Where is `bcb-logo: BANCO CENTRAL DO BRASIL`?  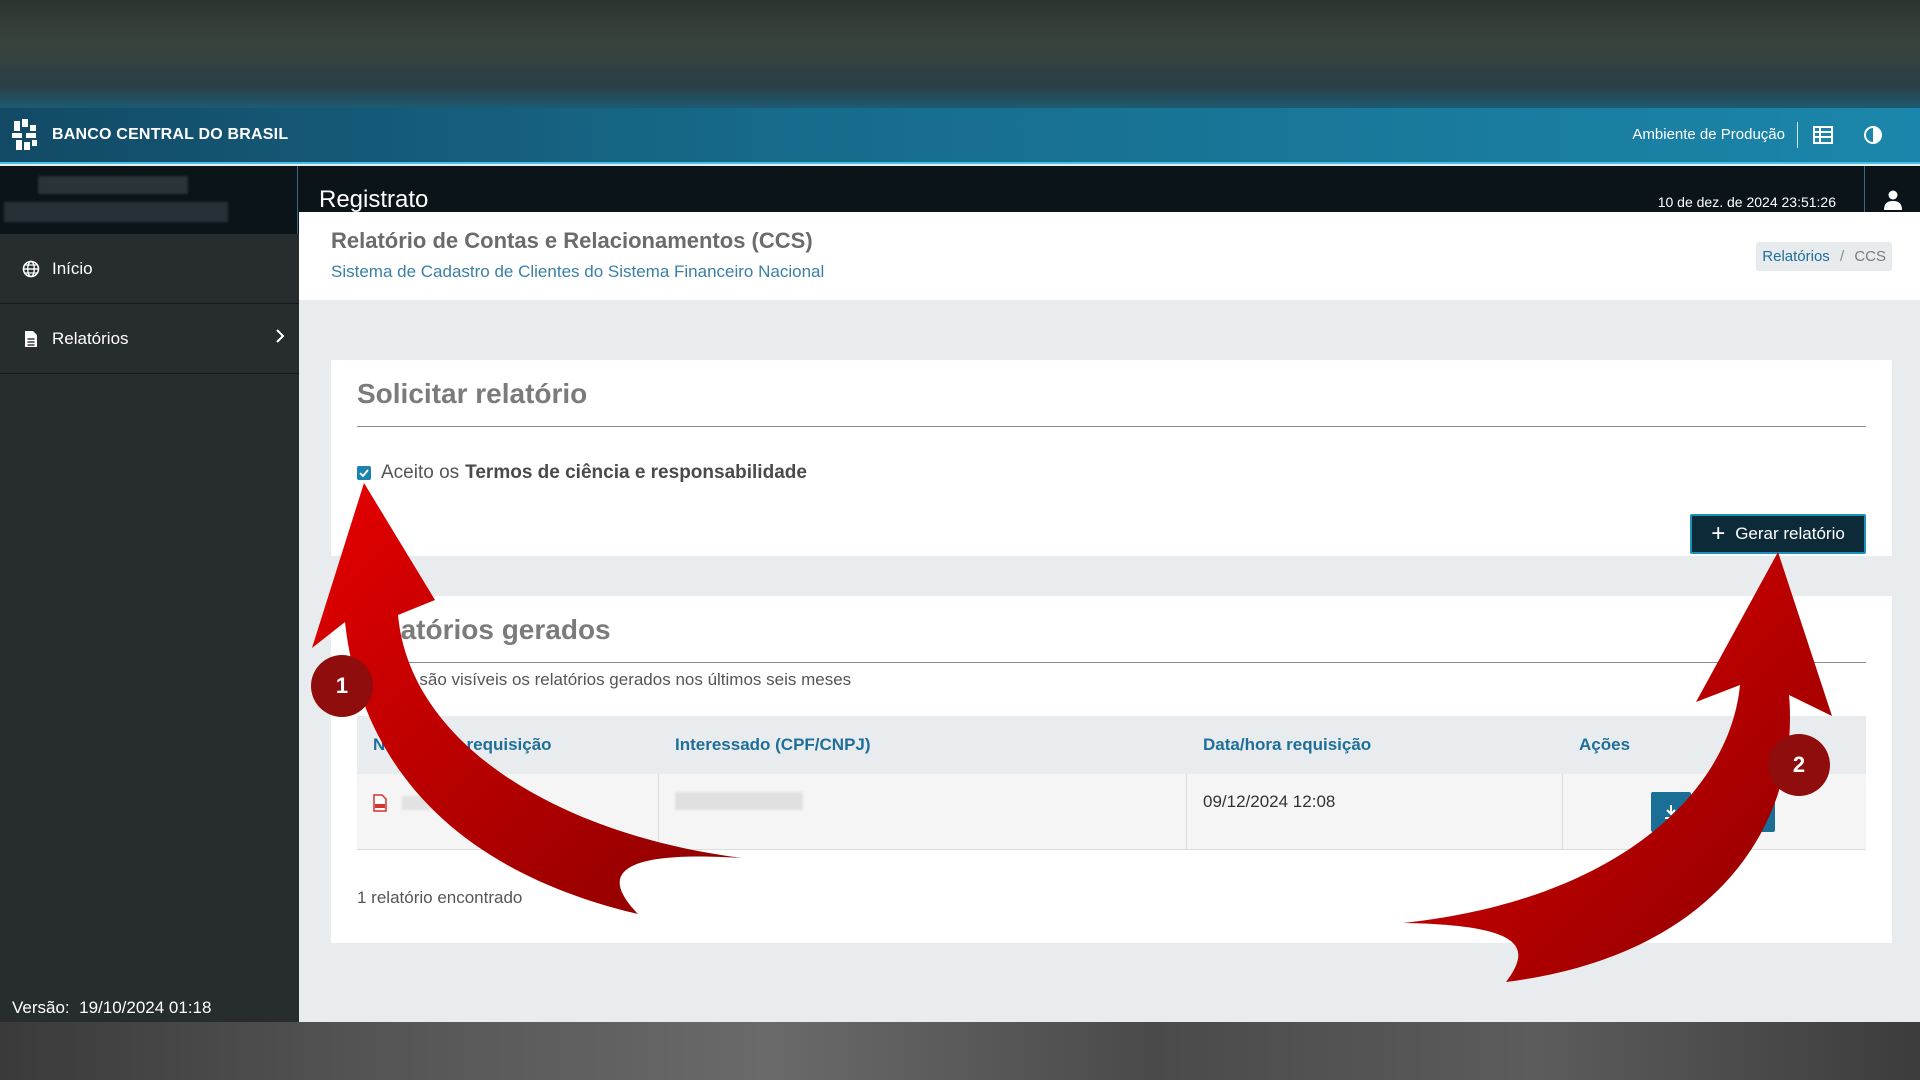
bcb-logo: BANCO CENTRAL DO BRASIL is located at coordinates (148, 135).